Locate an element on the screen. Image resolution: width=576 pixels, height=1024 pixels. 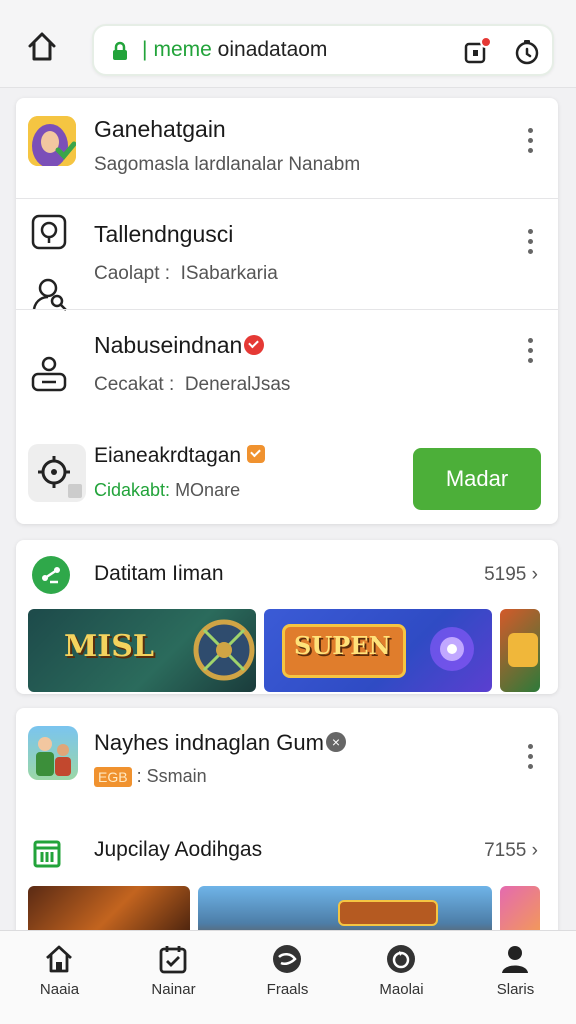
nav-item-games: Fraals is located at coordinates (287, 977).